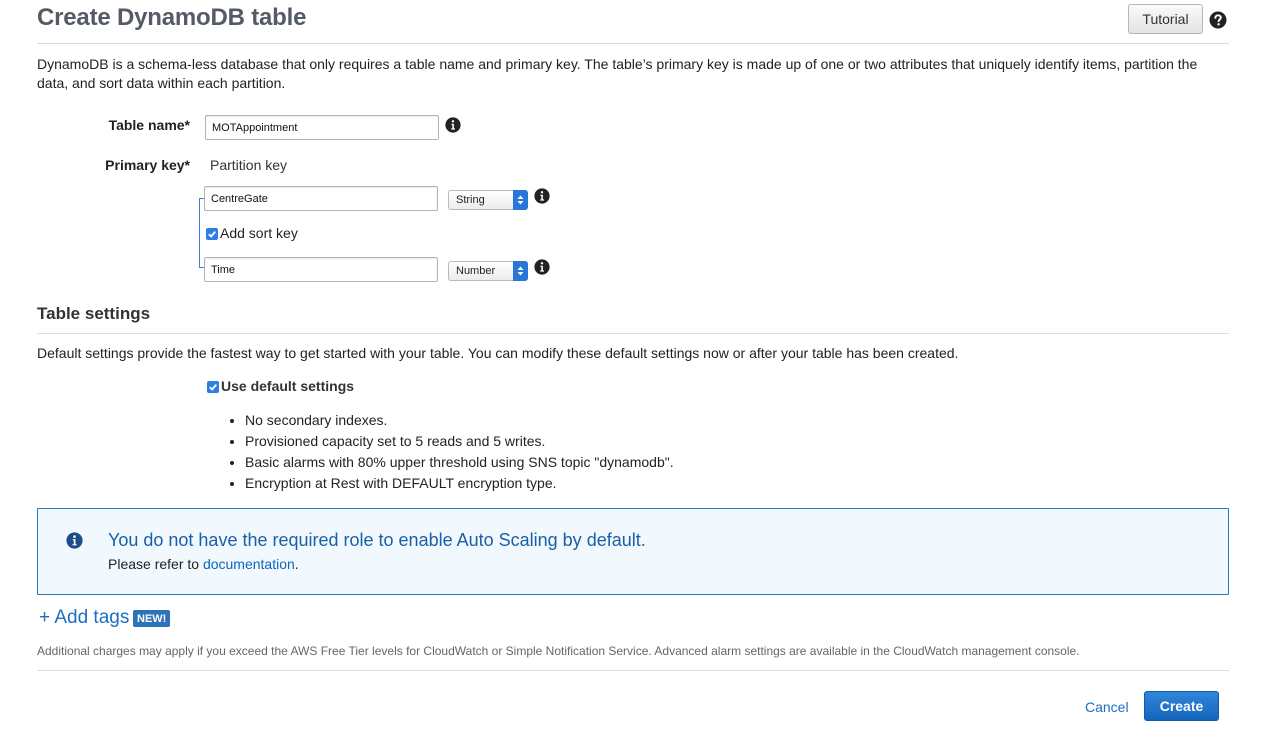 This screenshot has height=739, width=1263. I want to click on cancel-button: Cancel, so click(1107, 707).